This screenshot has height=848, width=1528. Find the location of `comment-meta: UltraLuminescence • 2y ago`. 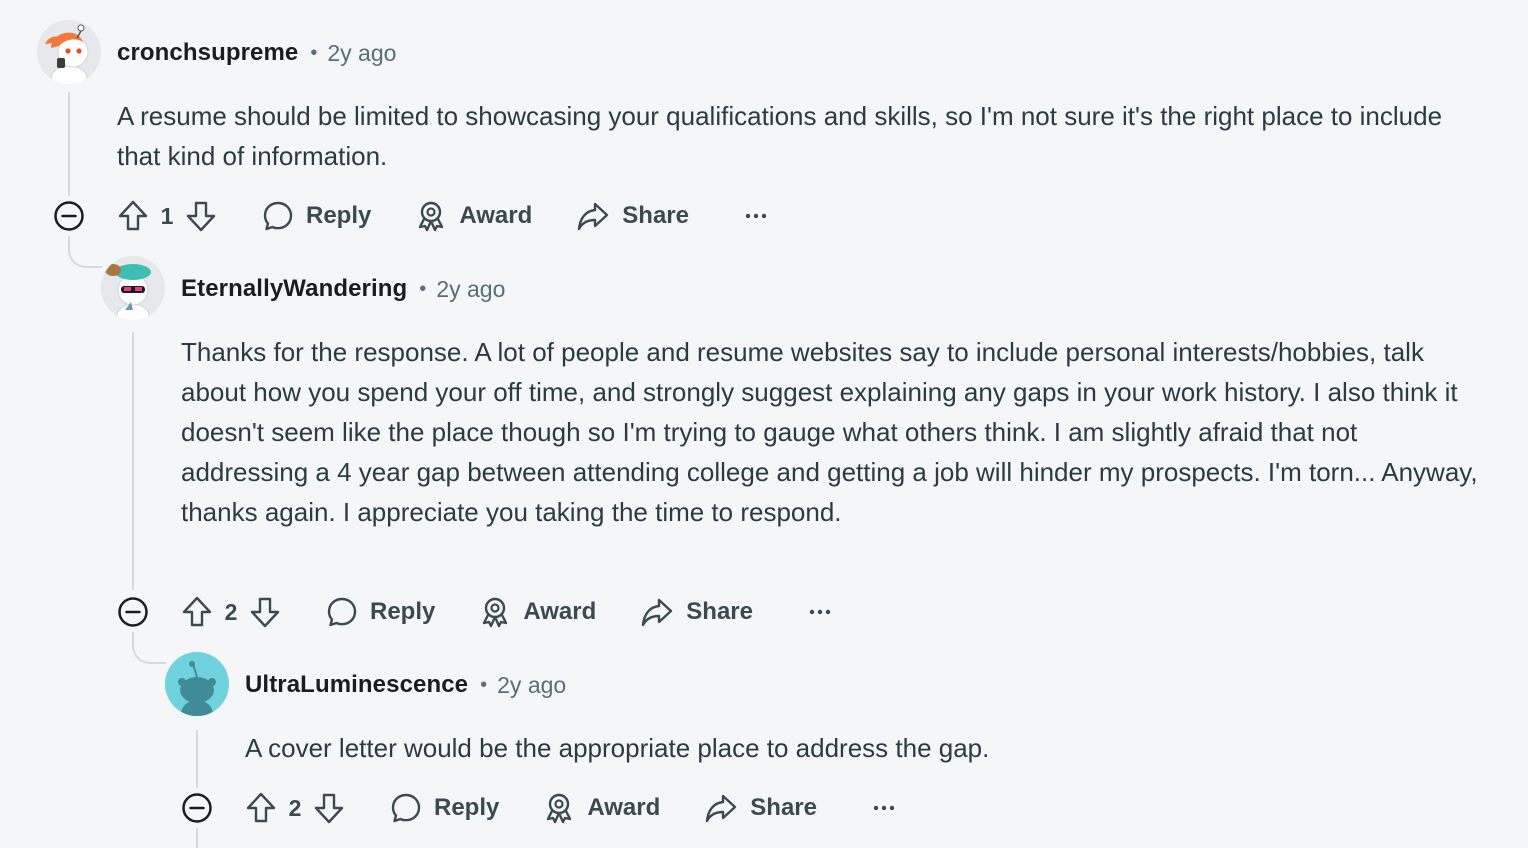

comment-meta: UltraLuminescence • 2y ago is located at coordinates (405, 685).